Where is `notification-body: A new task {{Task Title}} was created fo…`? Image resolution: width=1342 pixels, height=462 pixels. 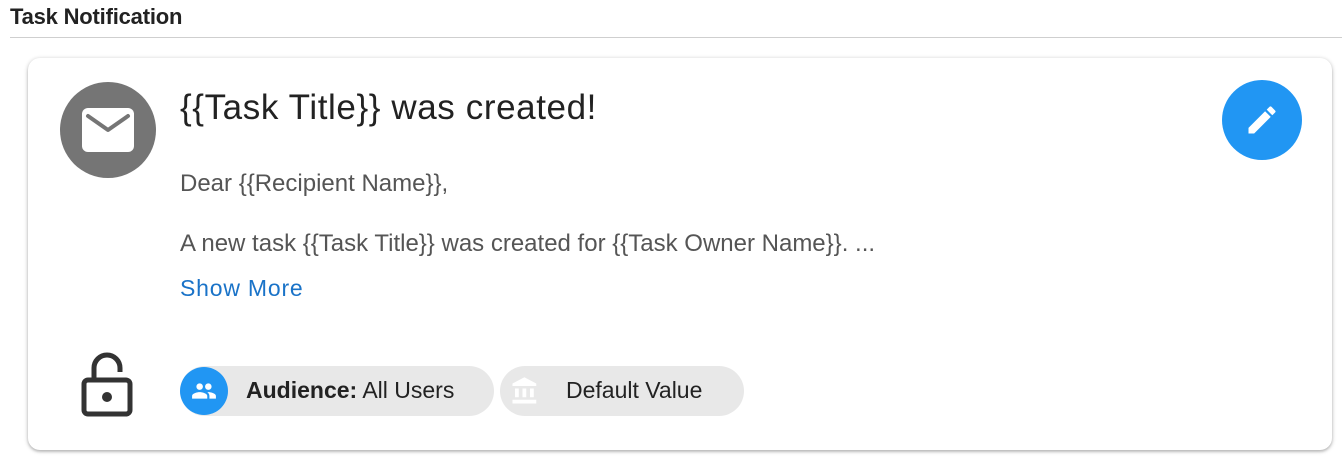 notification-body: A new task {{Task Title}} was created fo… is located at coordinates (528, 243).